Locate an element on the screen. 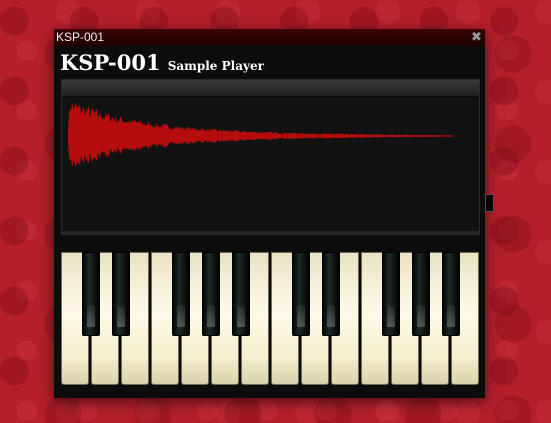  instrument-subtitle: Sample Player is located at coordinates (215, 66).